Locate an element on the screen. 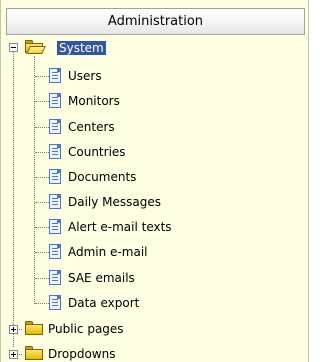 Image resolution: width=320 pixels, height=362 pixels. tree-item-label: Alert e-mail texts is located at coordinates (120, 227).